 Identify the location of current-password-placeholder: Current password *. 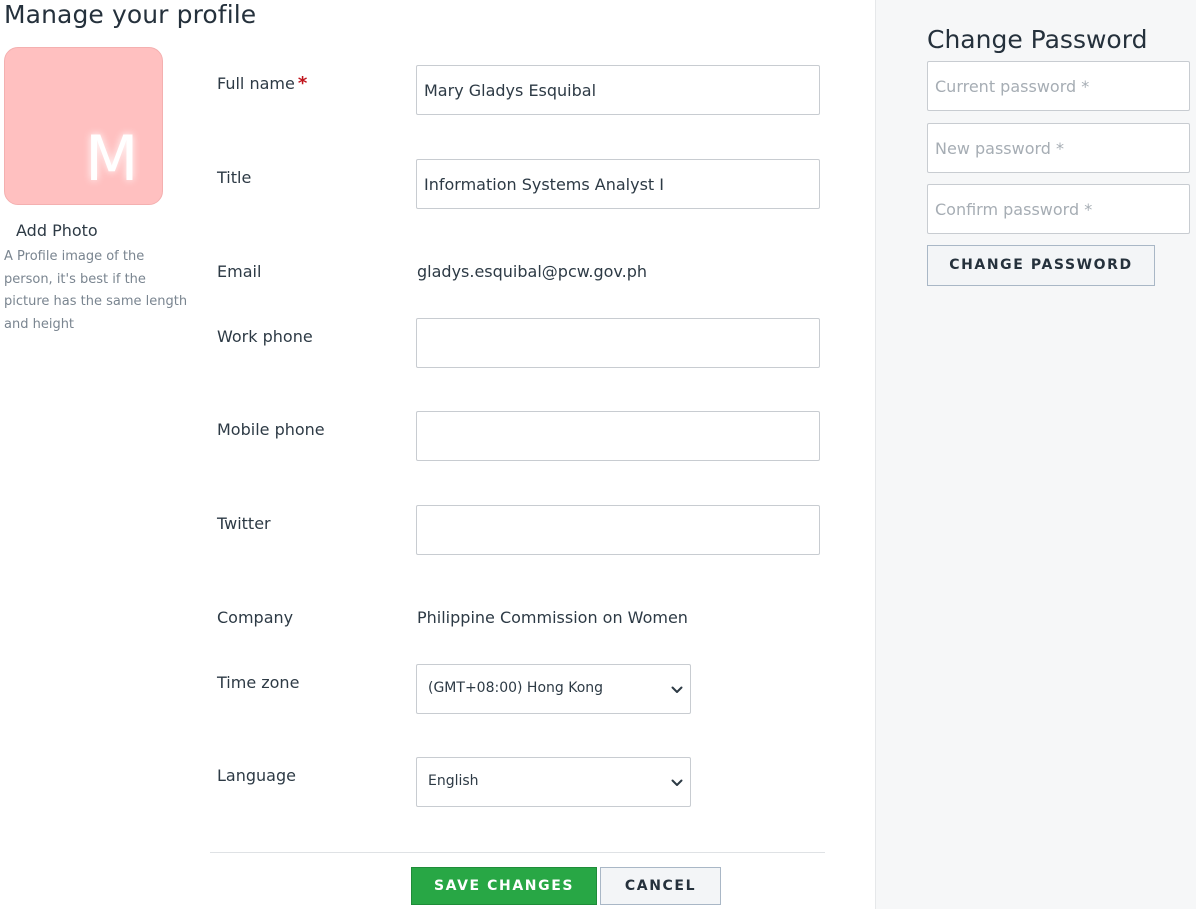
(1012, 86).